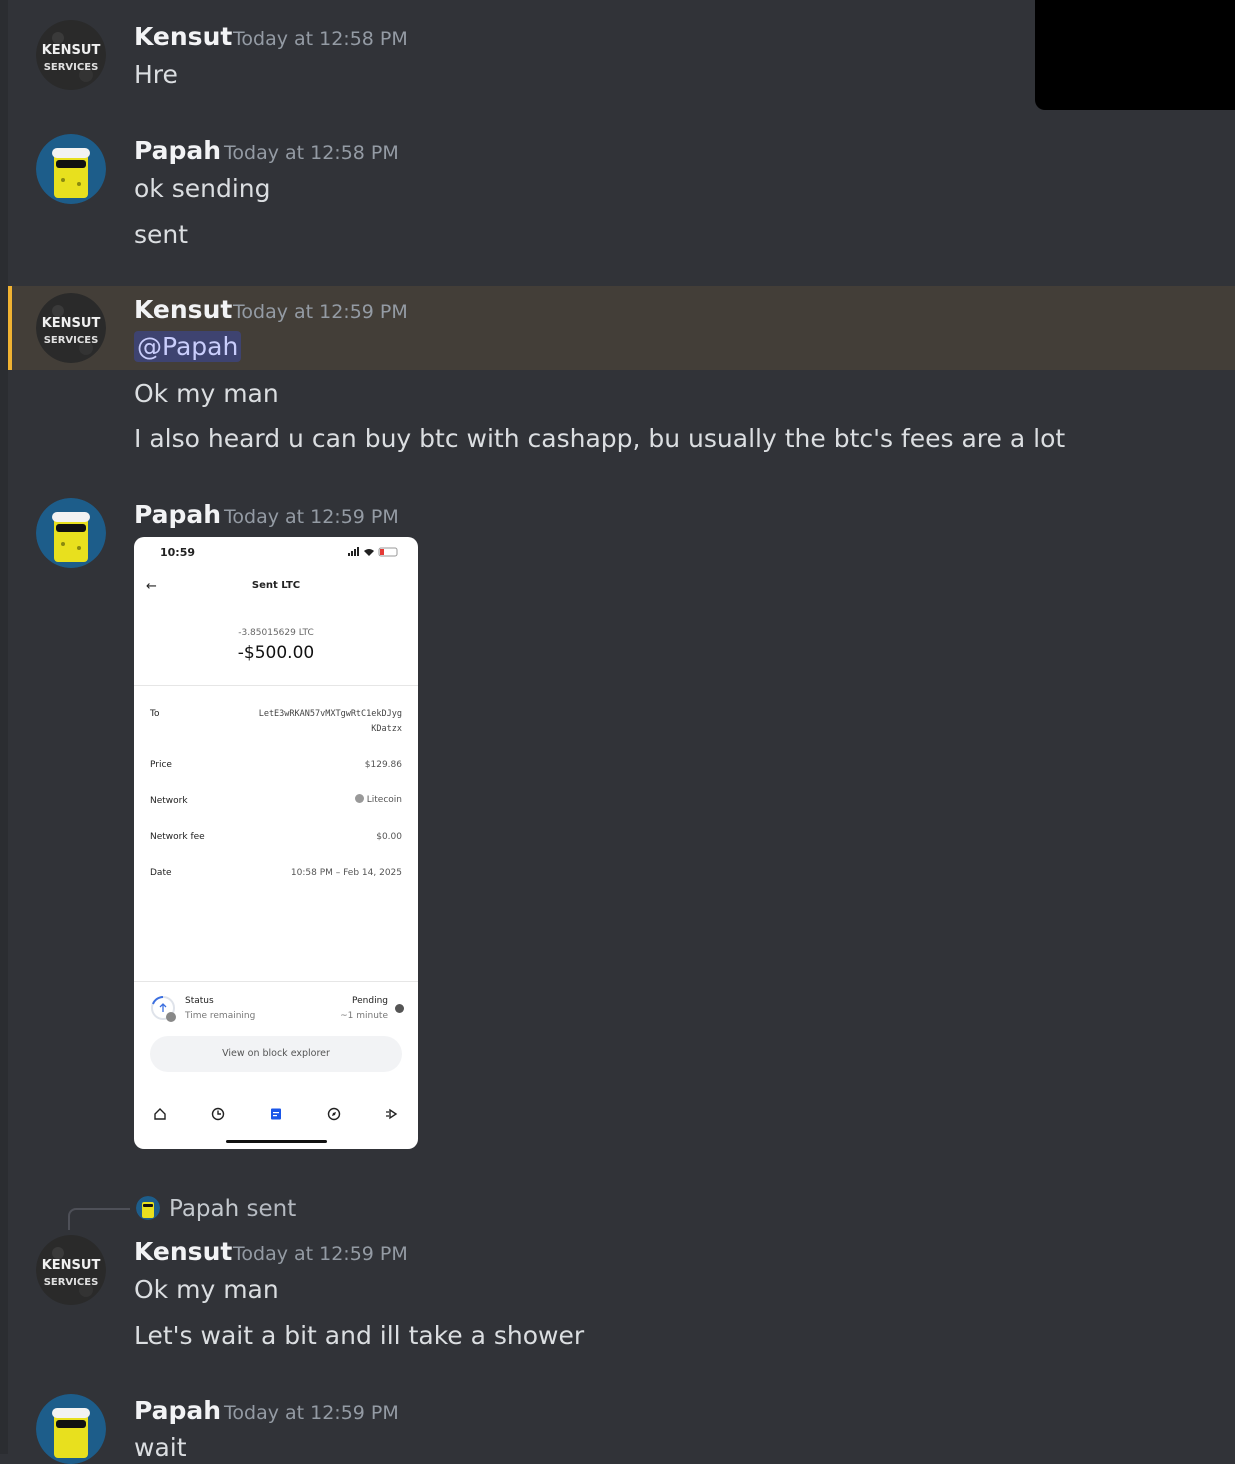 The image size is (1235, 1464). I want to click on status-label: Status, so click(199, 1001).